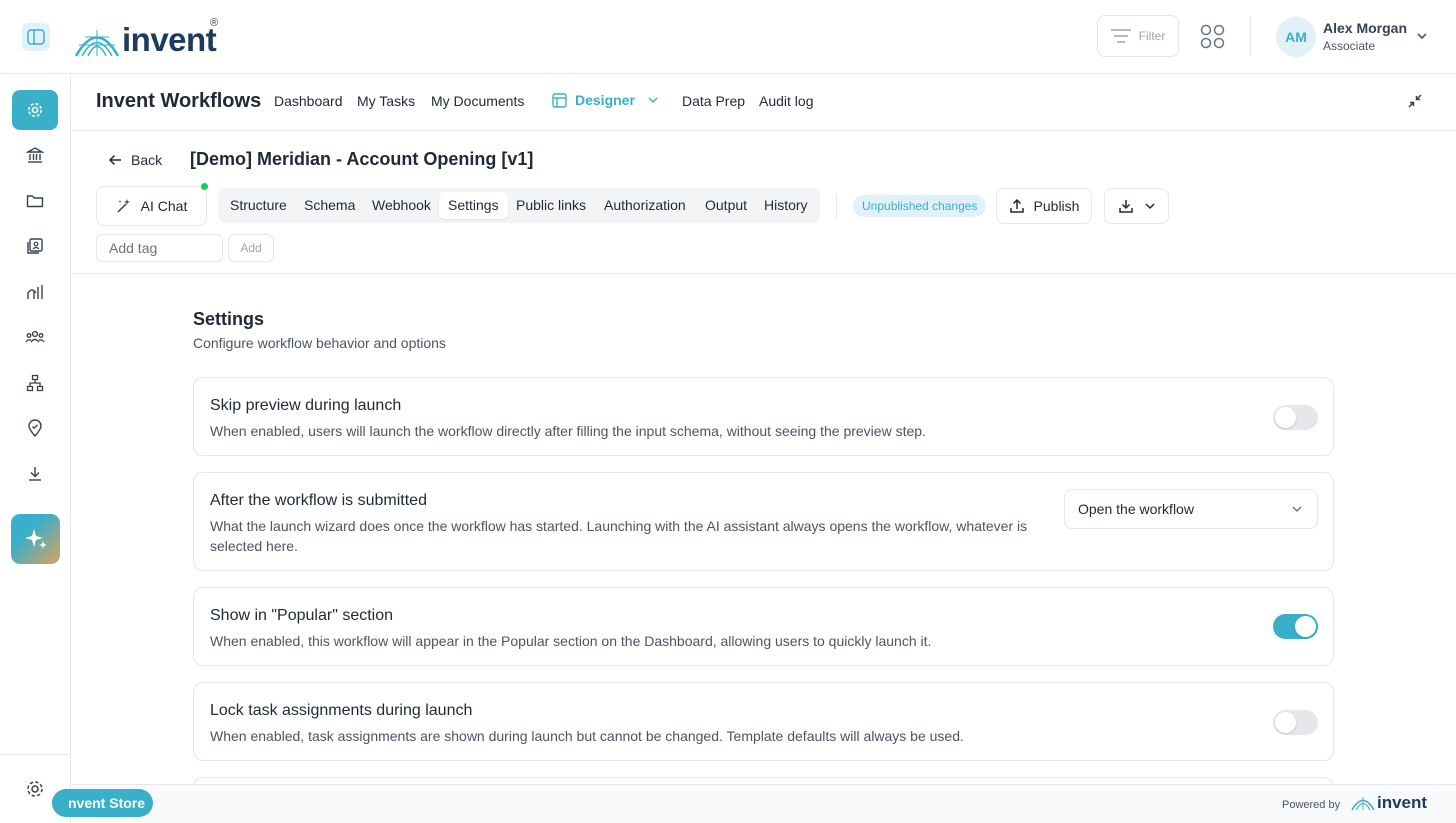 This screenshot has height=823, width=1456. I want to click on after-submit-select: Open the workflow, so click(1191, 509).